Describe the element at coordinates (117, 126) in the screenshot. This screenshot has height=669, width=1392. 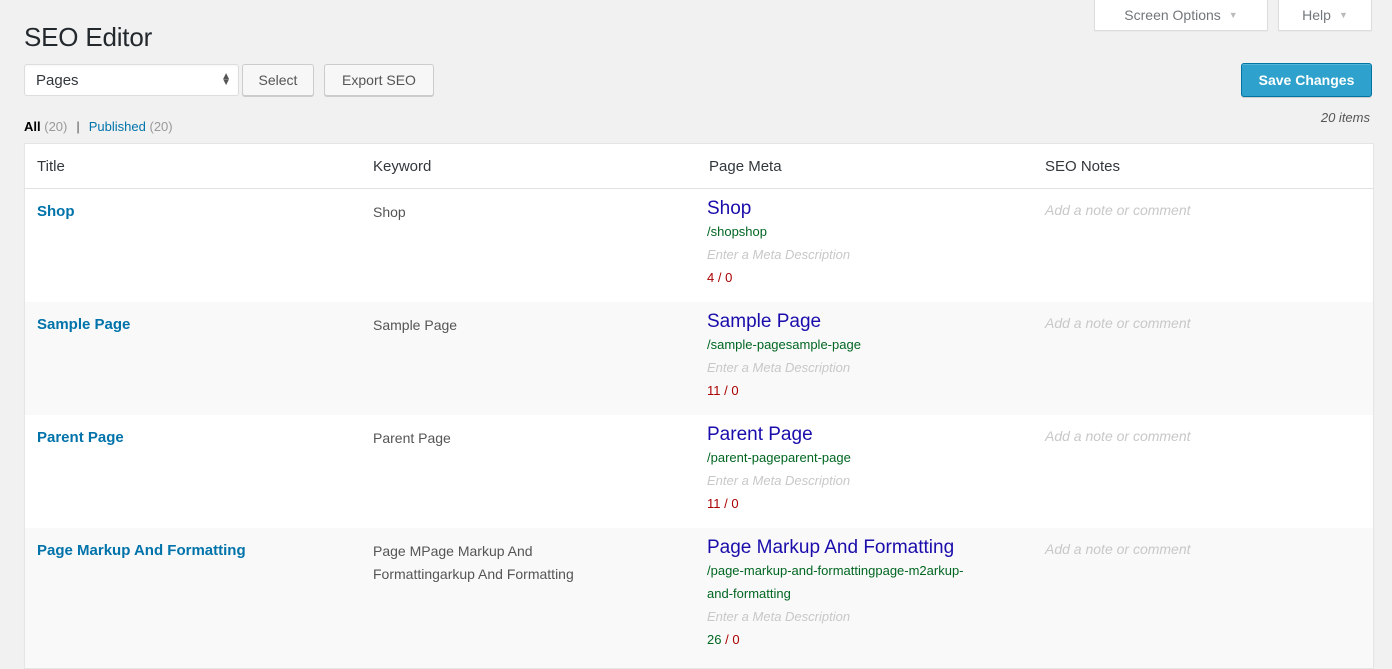
I see `filter-published-label: Published` at that location.